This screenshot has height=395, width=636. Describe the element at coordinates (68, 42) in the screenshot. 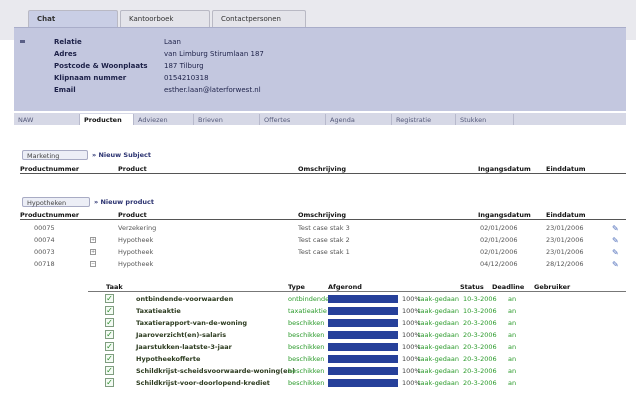

I see `label-relatie: Relatie` at that location.